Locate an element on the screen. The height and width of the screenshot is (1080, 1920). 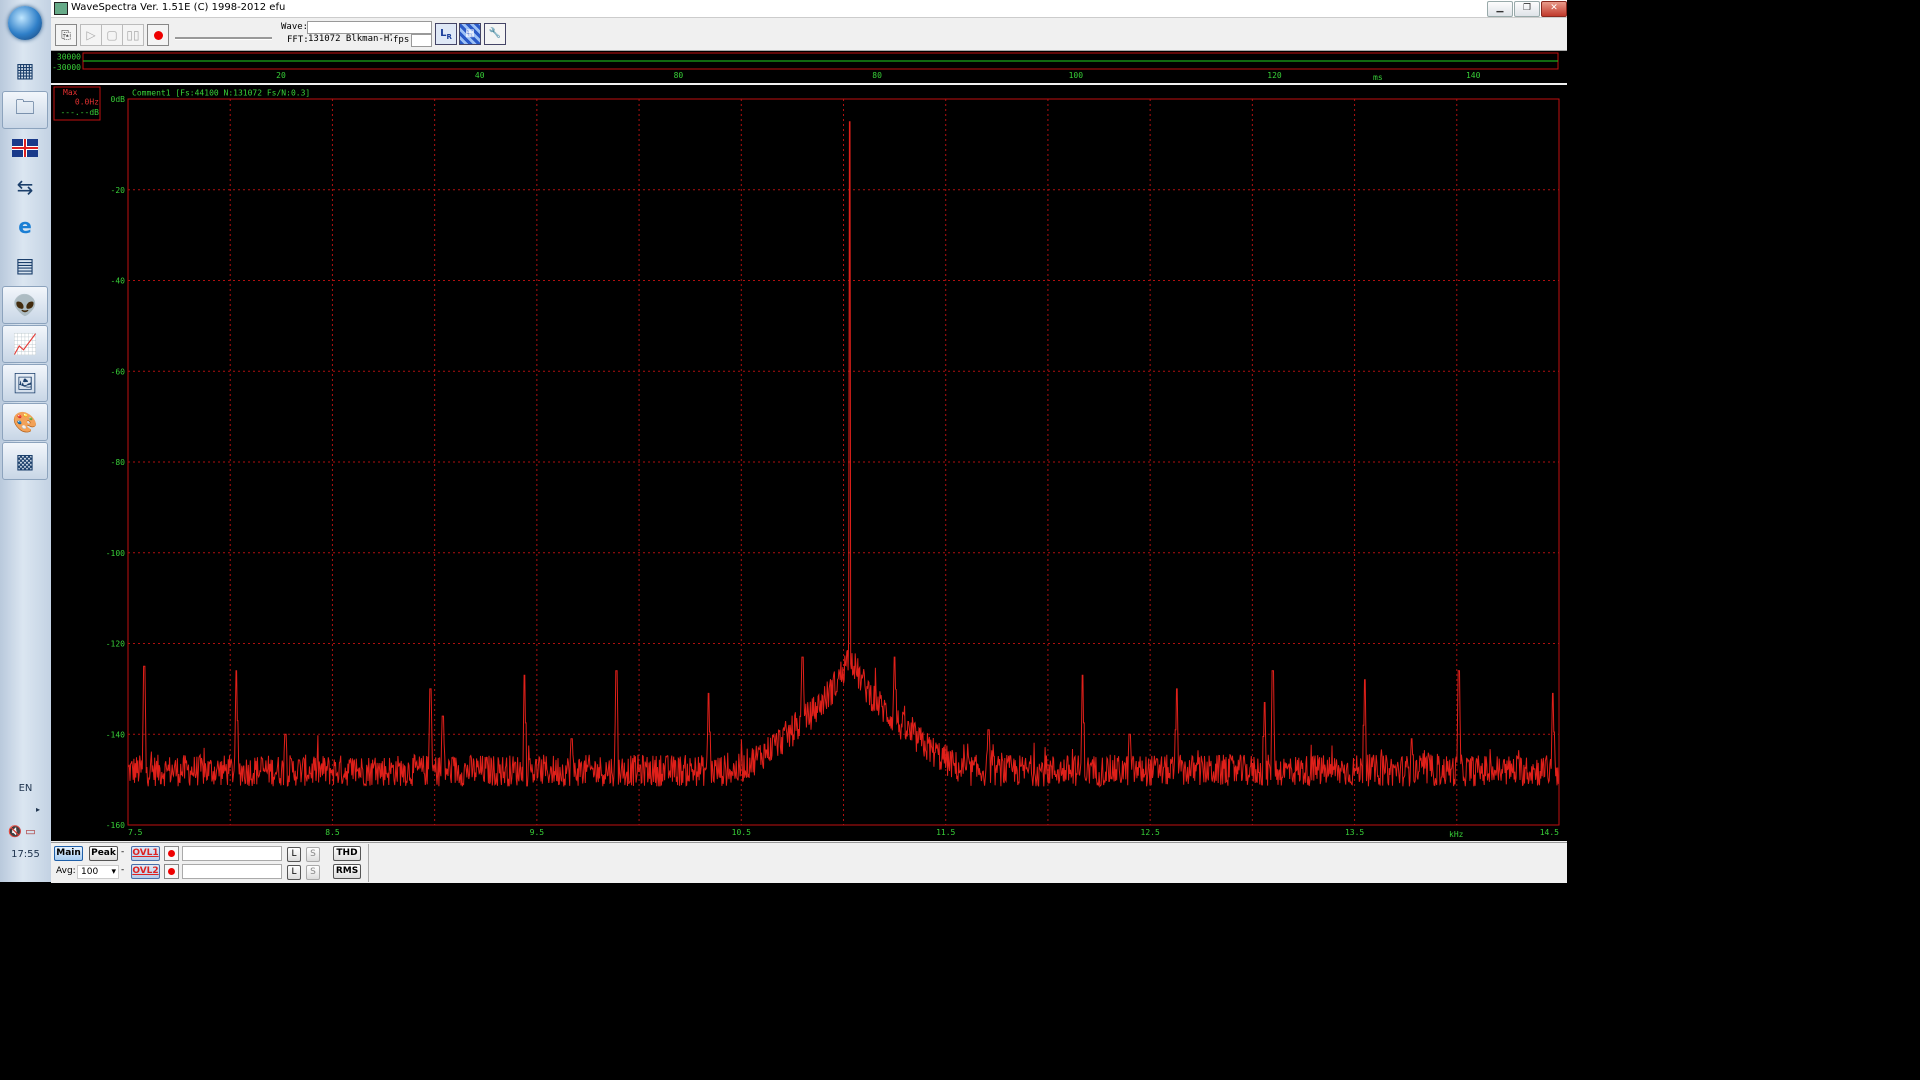
max-freq: 0.0Hz is located at coordinates (87, 102).